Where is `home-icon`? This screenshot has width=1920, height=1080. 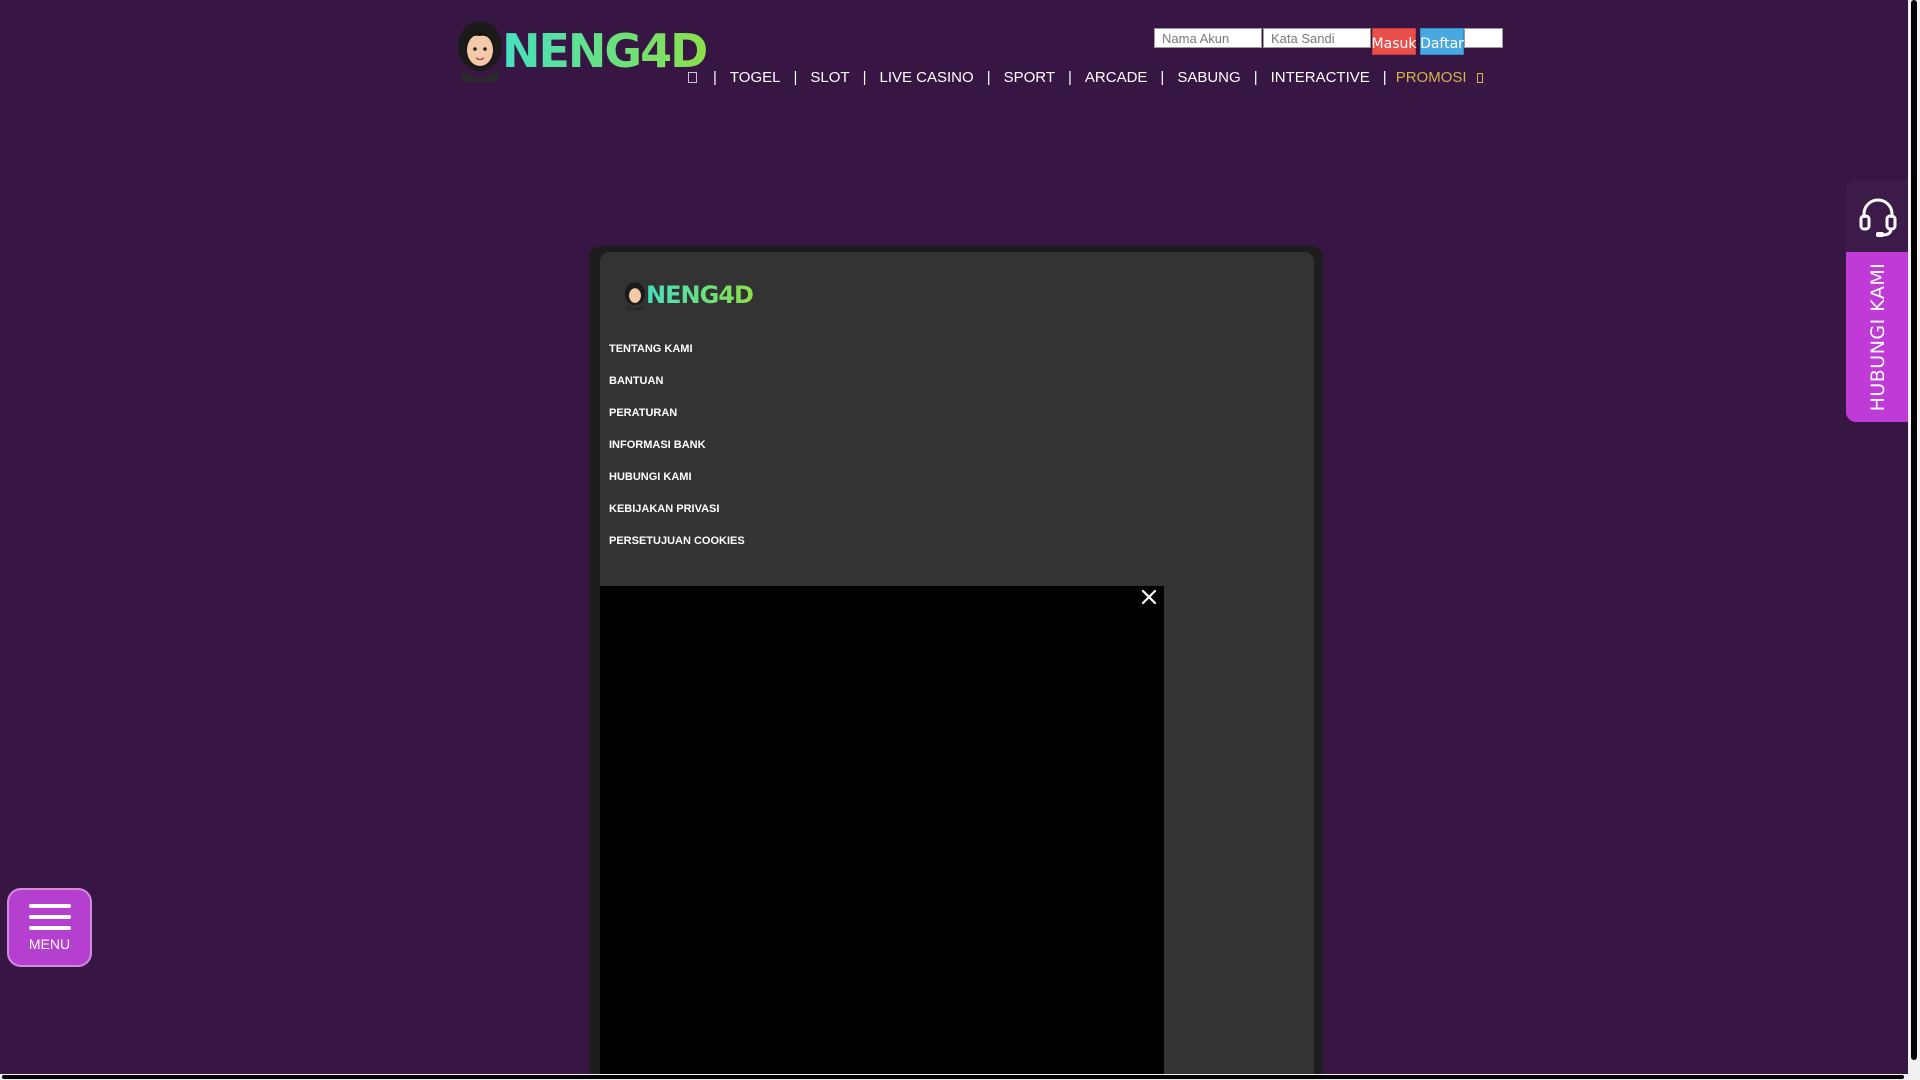
home-icon is located at coordinates (692, 77).